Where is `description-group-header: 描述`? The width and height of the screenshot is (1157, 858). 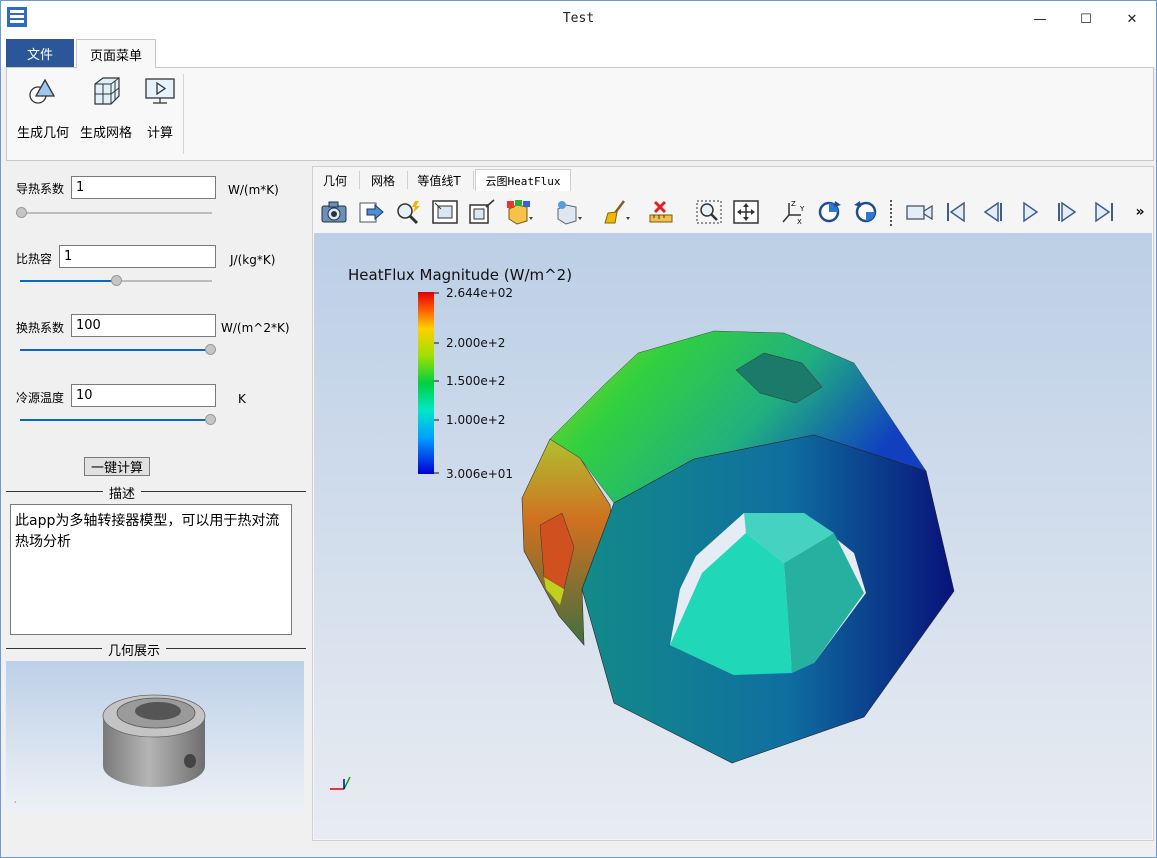 description-group-header: 描述 is located at coordinates (156, 492).